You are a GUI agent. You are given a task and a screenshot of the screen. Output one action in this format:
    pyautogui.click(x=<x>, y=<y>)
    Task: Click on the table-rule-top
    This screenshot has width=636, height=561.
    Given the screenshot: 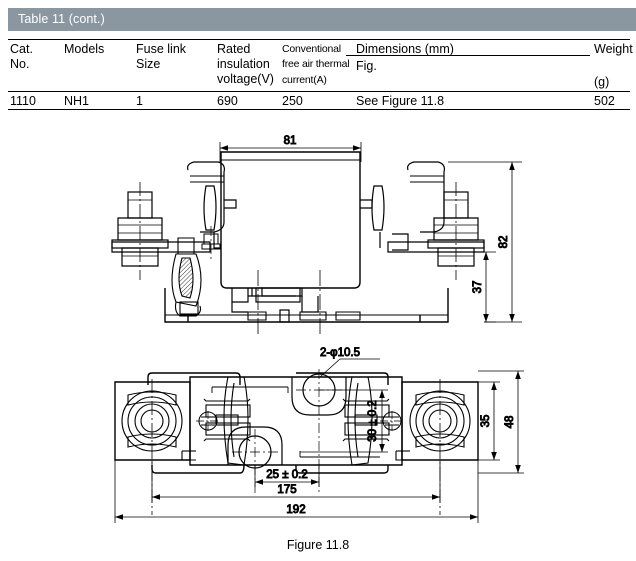 What is the action you would take?
    pyautogui.click(x=319, y=39)
    